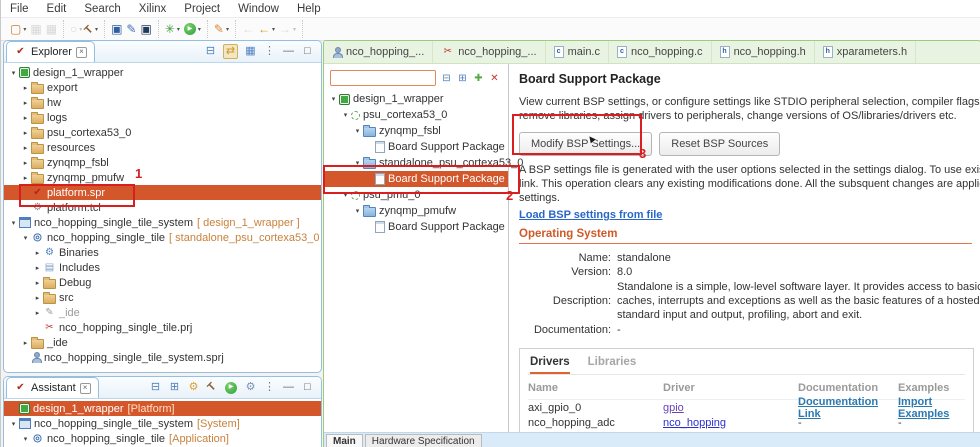 The width and height of the screenshot is (980, 447). I want to click on bsp-filter-input, so click(383, 78).